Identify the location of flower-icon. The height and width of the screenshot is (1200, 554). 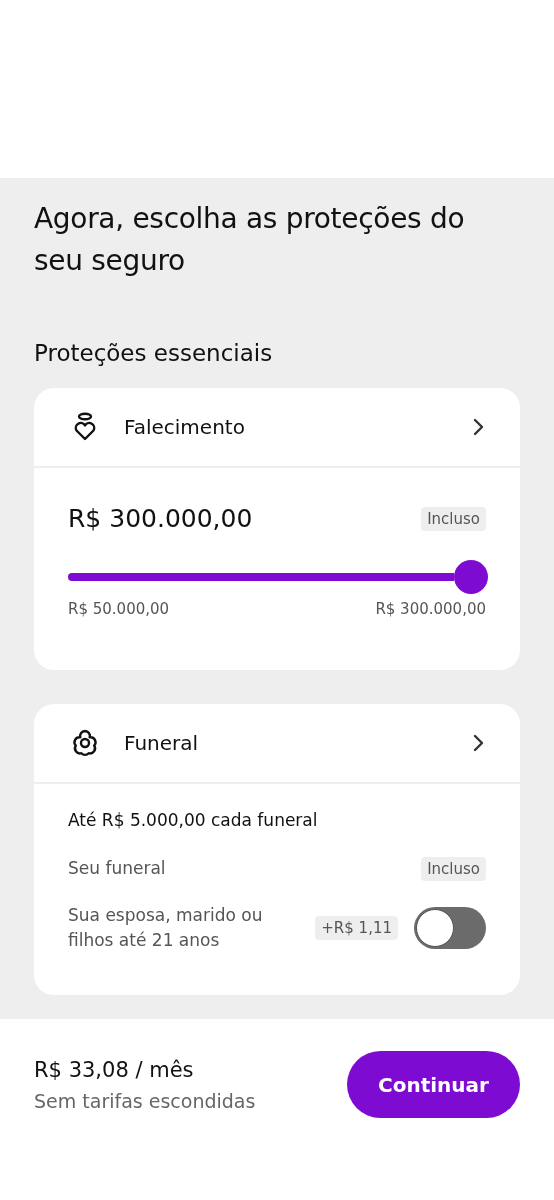
(85, 743).